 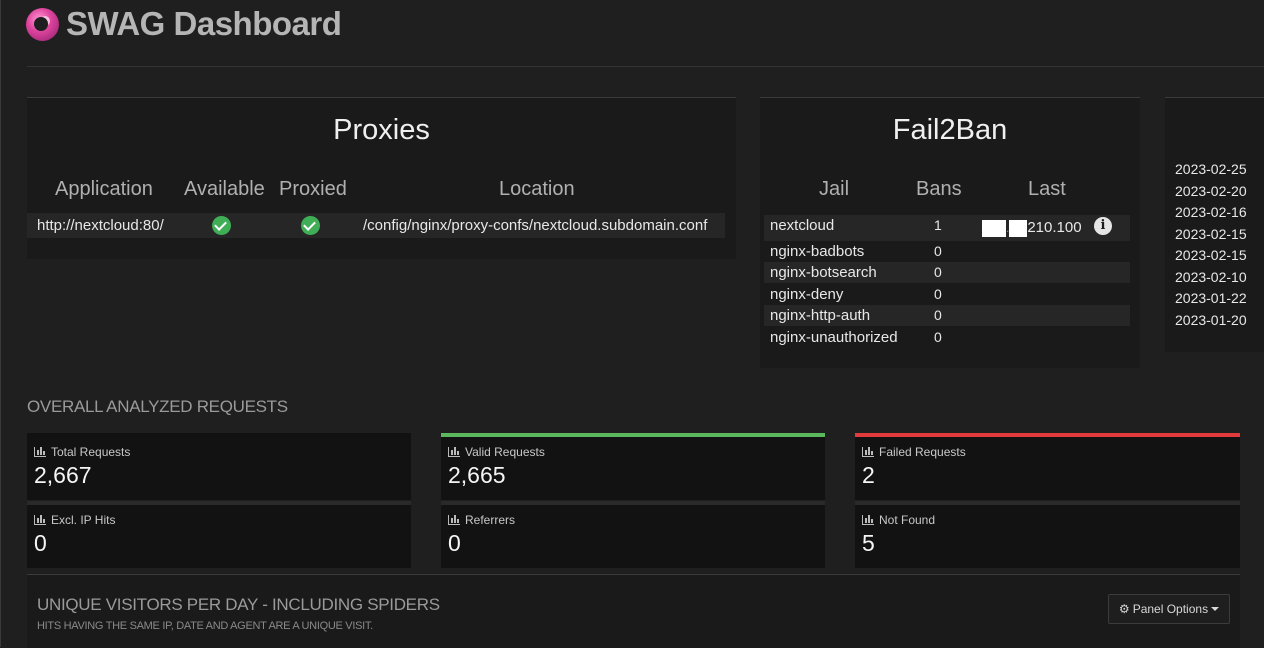 I want to click on app-title: SWAG Dashboard, so click(x=204, y=23).